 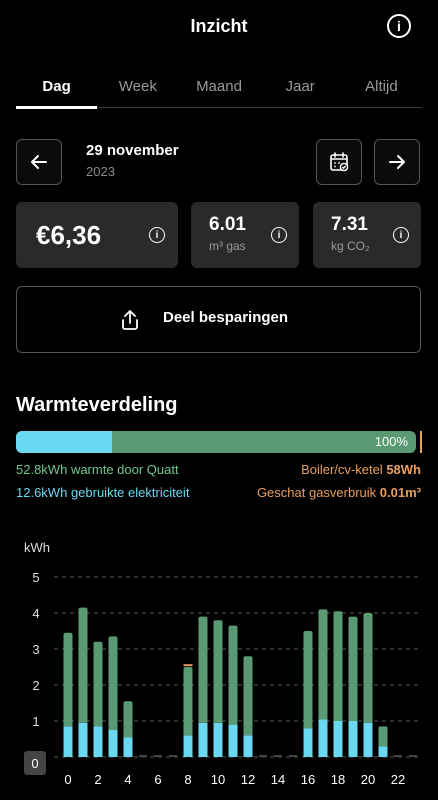 What do you see at coordinates (35, 649) in the screenshot?
I see `y-tick-label: 3` at bounding box center [35, 649].